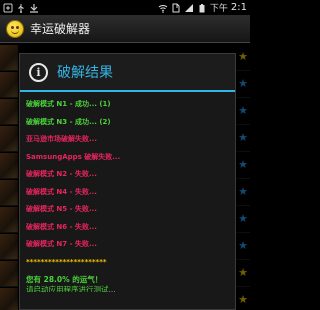 Image resolution: width=320 pixels, height=310 pixels. Describe the element at coordinates (35, 279) in the screenshot. I see `luck-prefix: 您有` at that location.